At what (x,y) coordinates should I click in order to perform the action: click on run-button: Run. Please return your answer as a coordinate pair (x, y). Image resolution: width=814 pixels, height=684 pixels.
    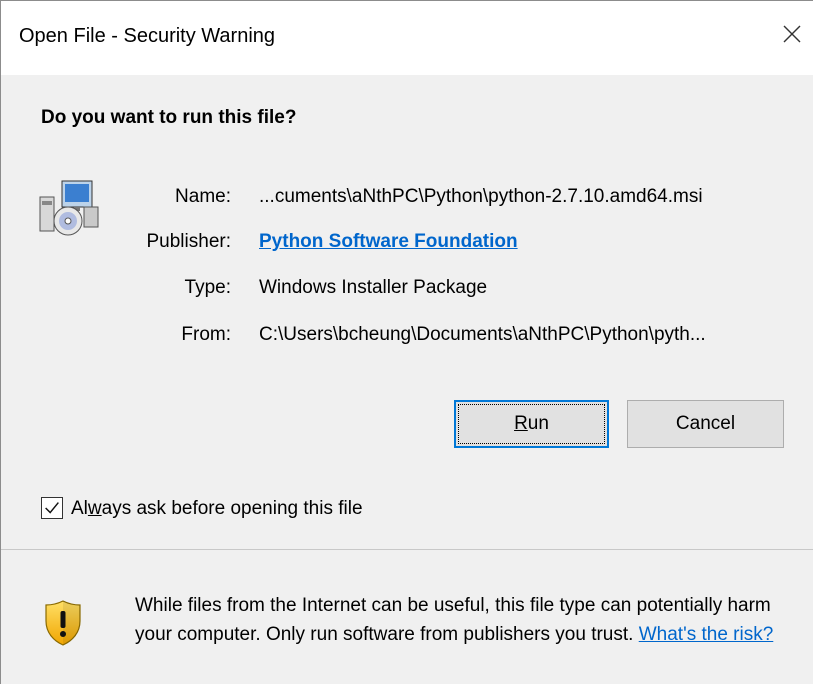
    Looking at the image, I should click on (531, 424).